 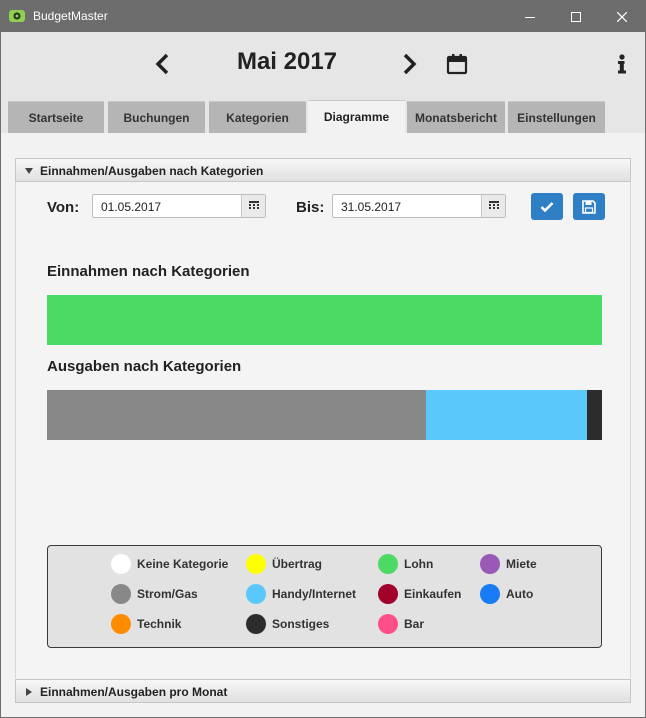 What do you see at coordinates (70, 16) in the screenshot?
I see `window-title: BudgetMaster` at bounding box center [70, 16].